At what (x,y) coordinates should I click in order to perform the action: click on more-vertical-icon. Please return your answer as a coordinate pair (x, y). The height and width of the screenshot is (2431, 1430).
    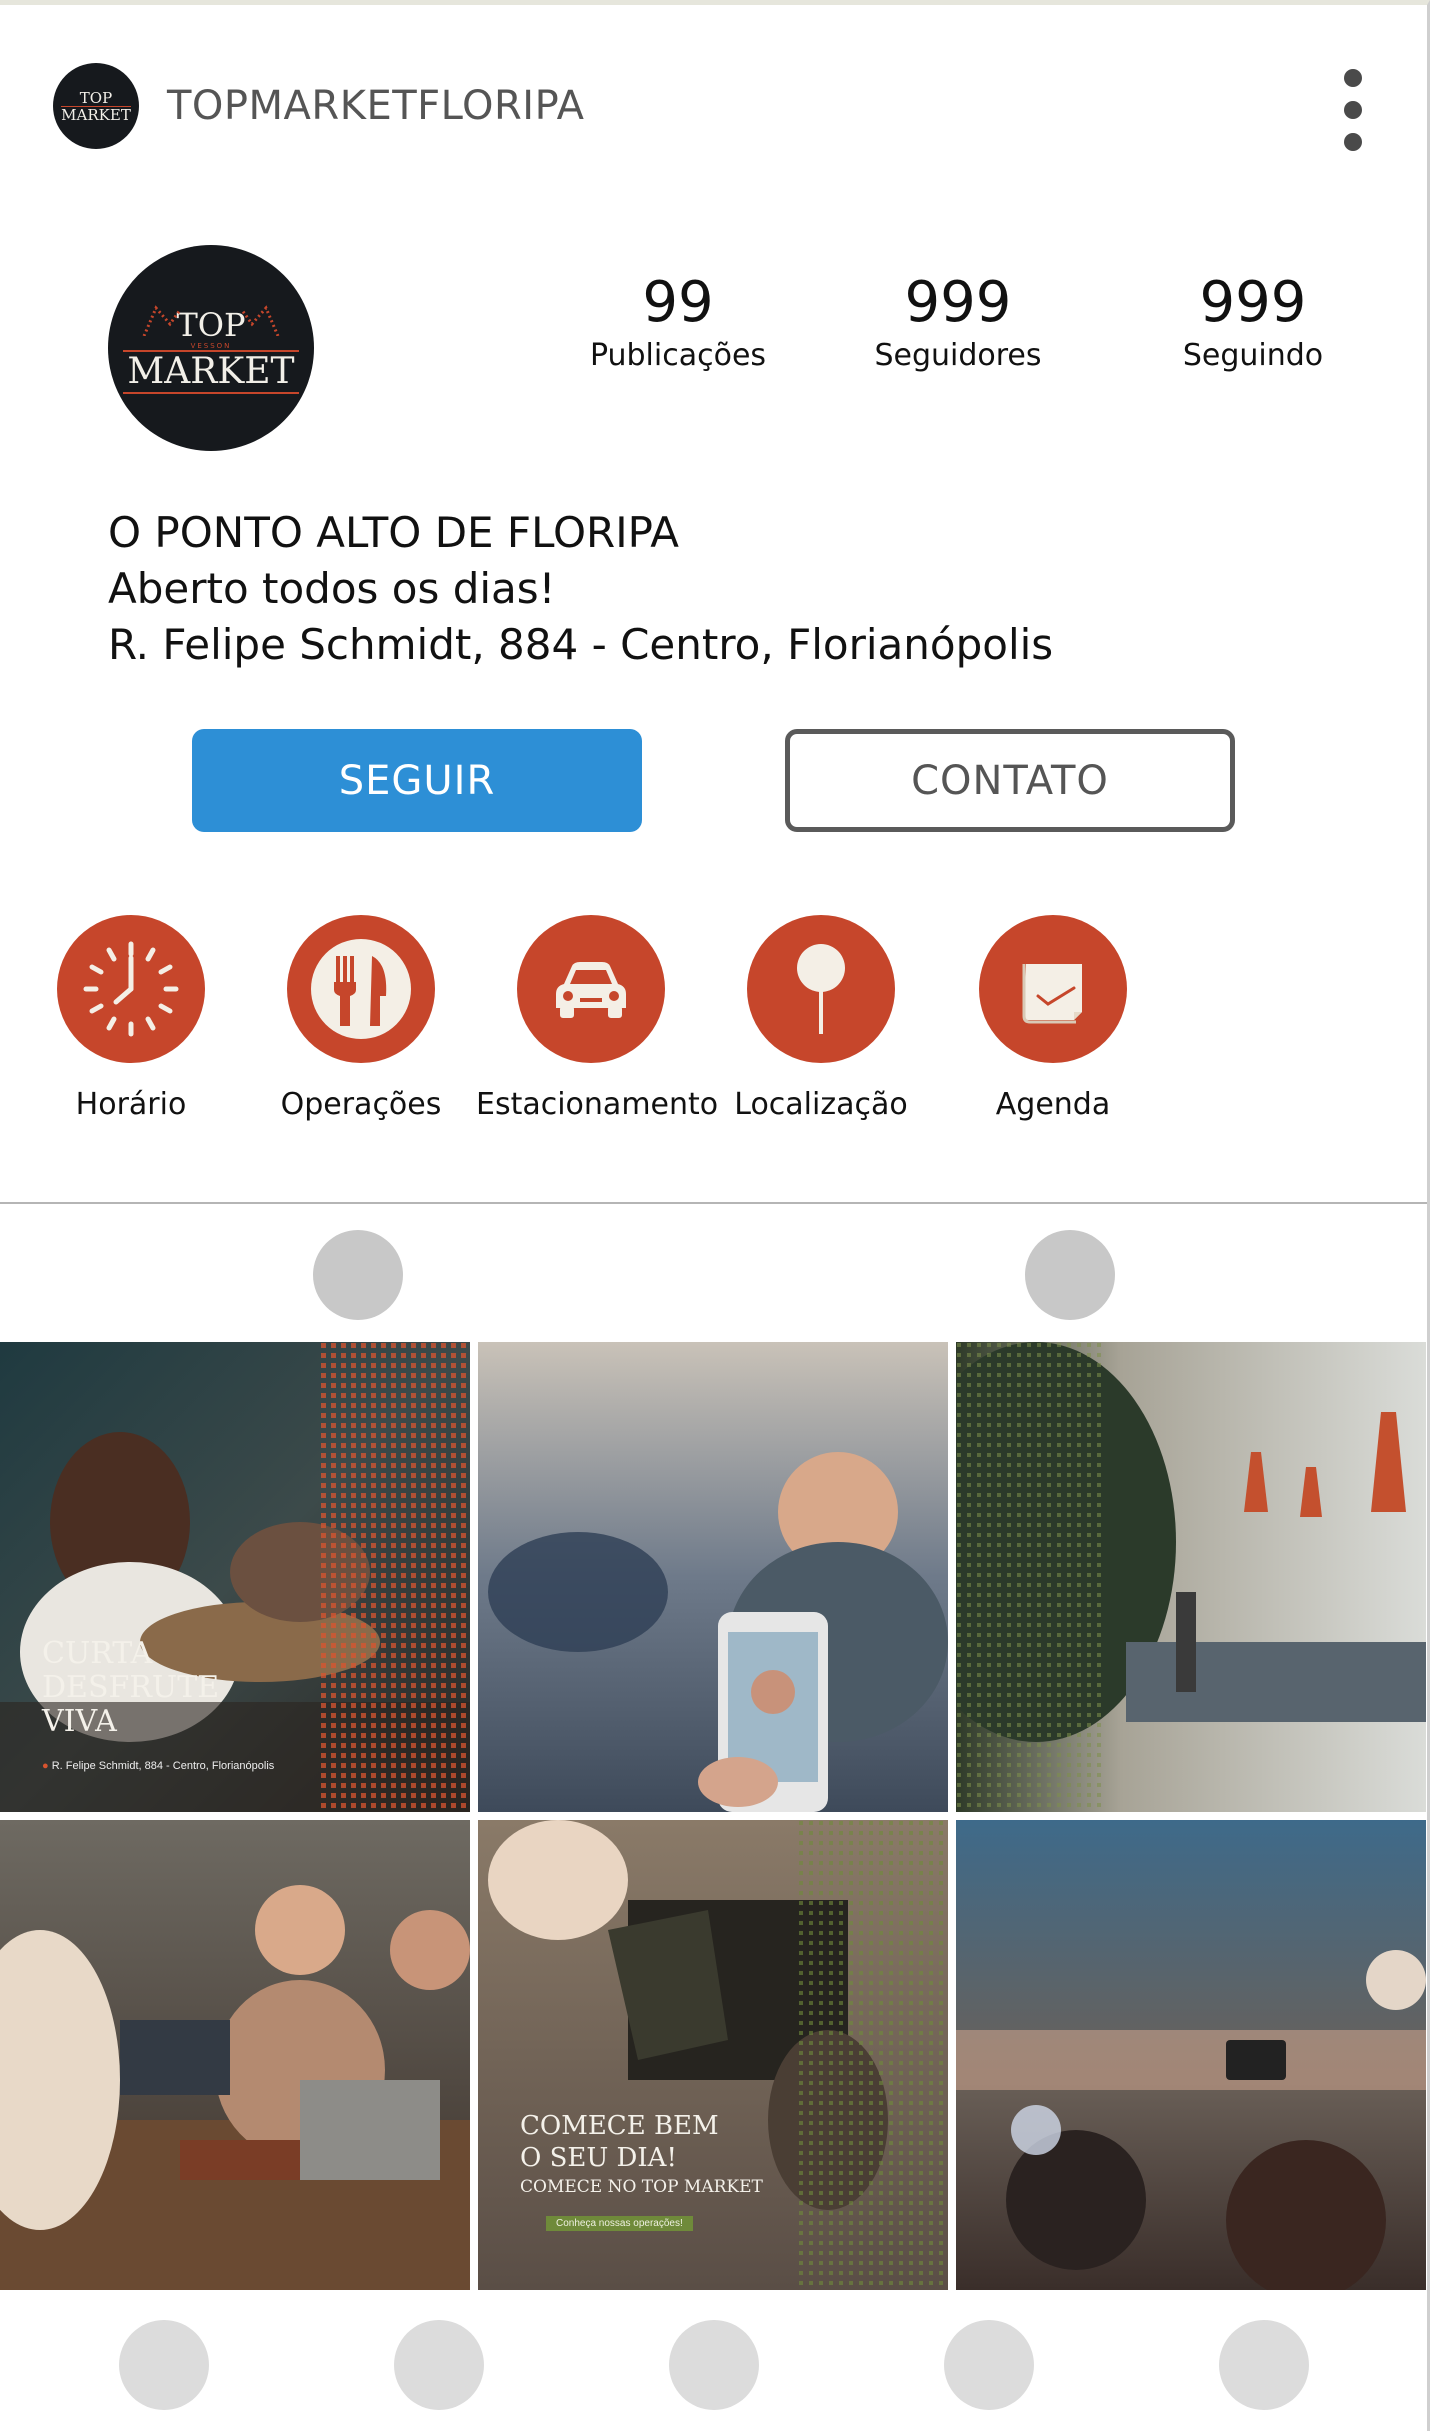
    Looking at the image, I should click on (1353, 110).